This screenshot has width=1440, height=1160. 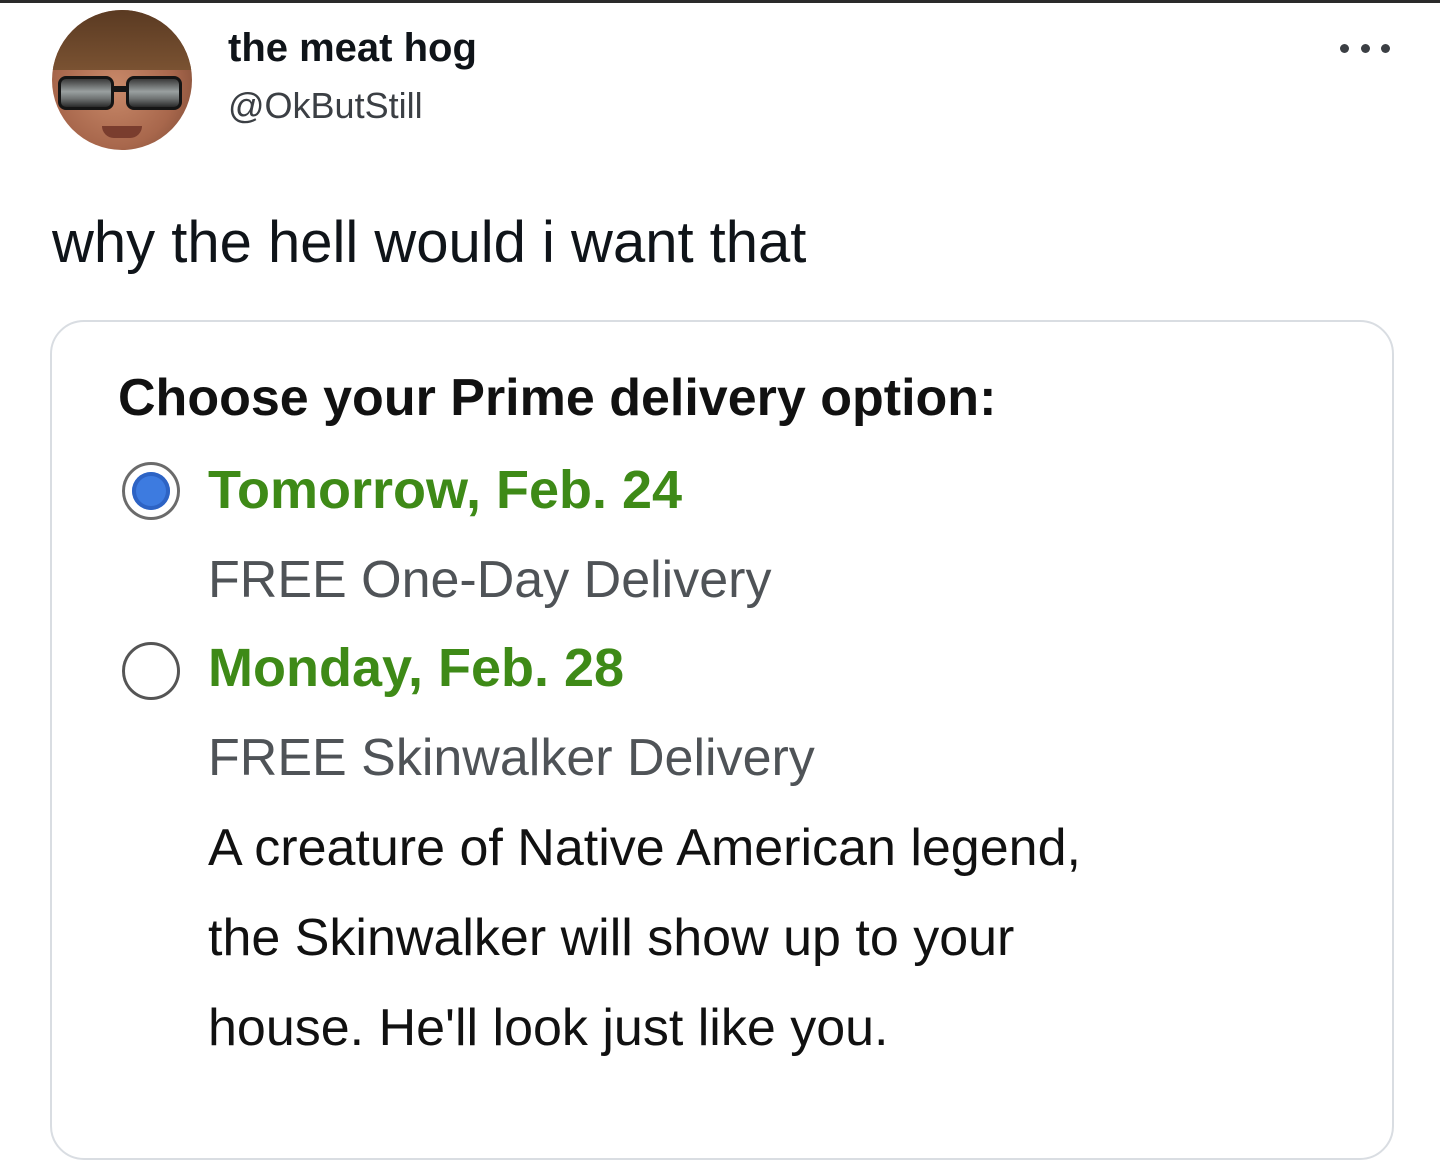 What do you see at coordinates (151, 671) in the screenshot?
I see `radio-option-monday` at bounding box center [151, 671].